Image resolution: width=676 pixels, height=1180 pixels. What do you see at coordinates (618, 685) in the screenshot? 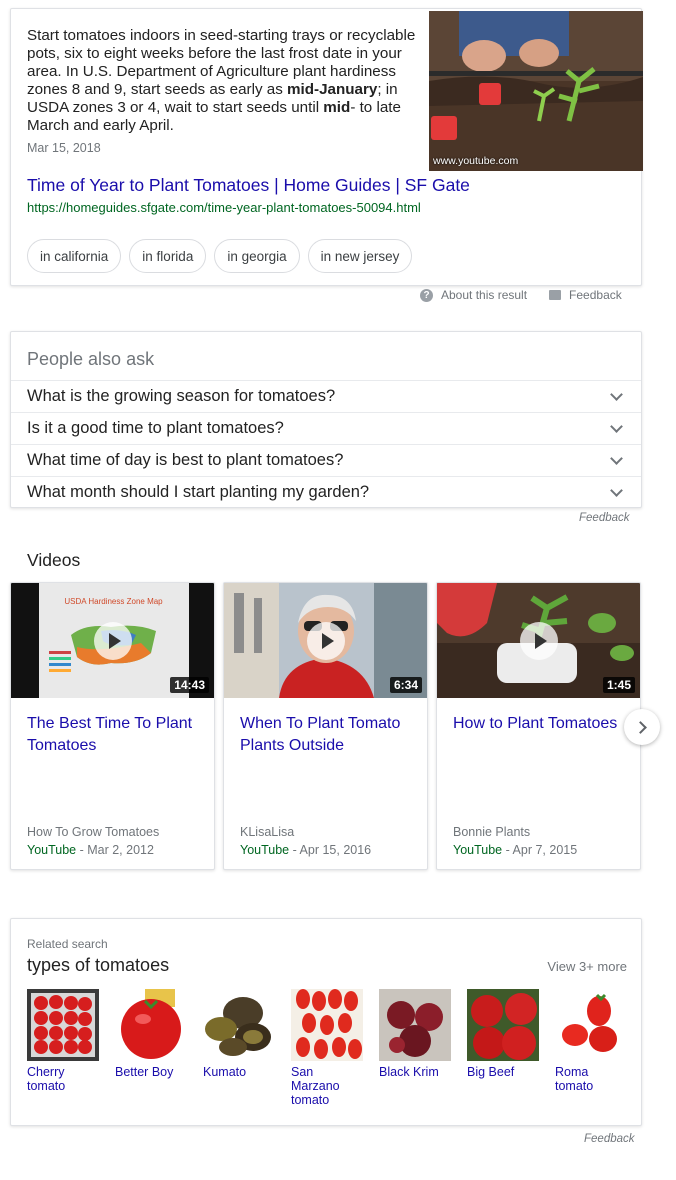
I see `video-duration: 1:45` at bounding box center [618, 685].